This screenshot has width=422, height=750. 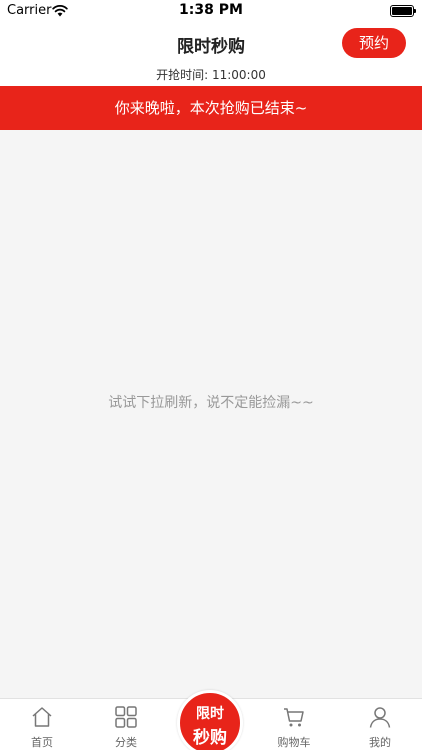 I want to click on grid-icon, so click(x=126, y=717).